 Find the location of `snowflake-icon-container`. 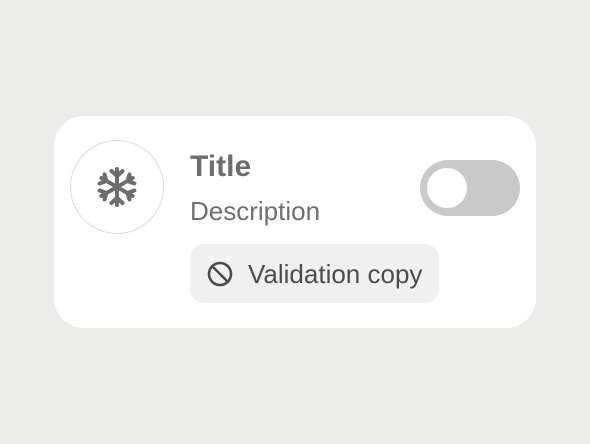

snowflake-icon-container is located at coordinates (117, 187).